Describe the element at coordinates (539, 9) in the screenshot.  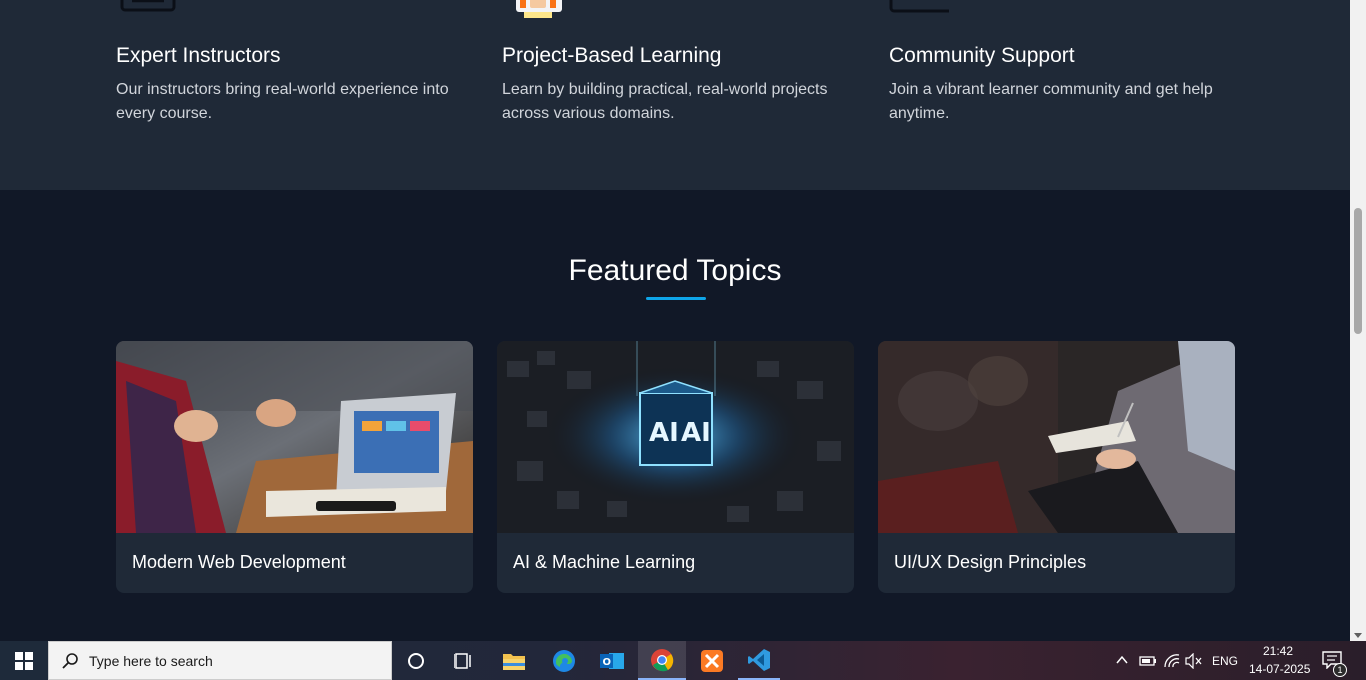
I see `student-avatar-icon` at that location.